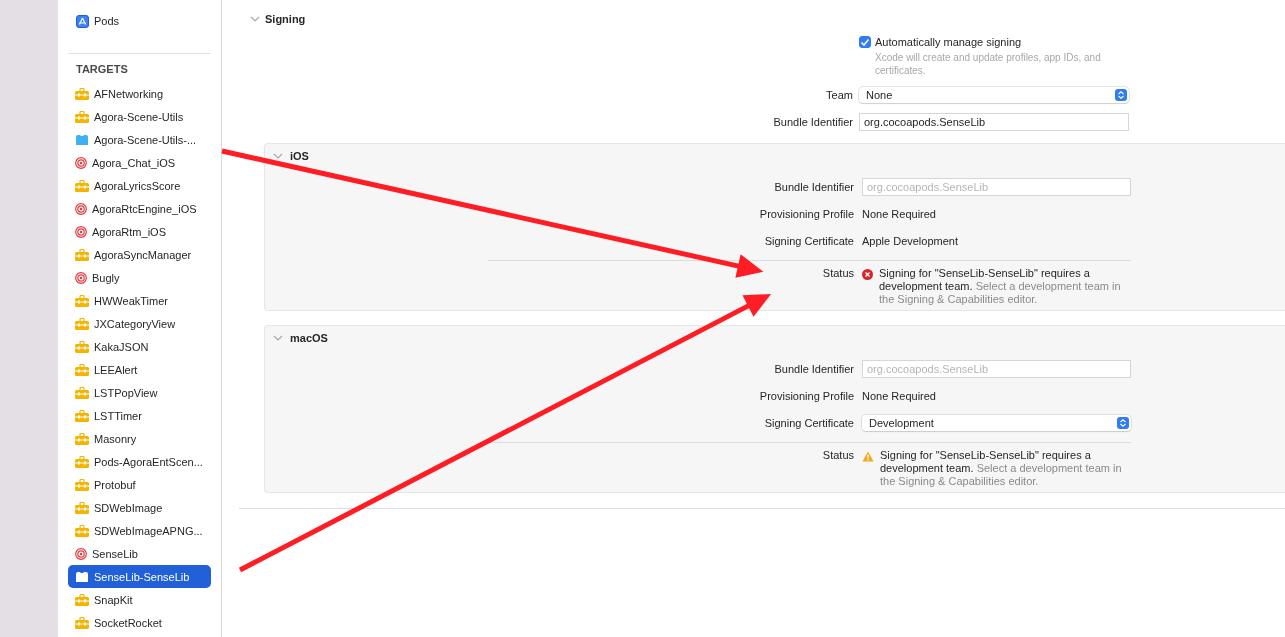  I want to click on sidebar-item: SDWebImage, so click(139, 507).